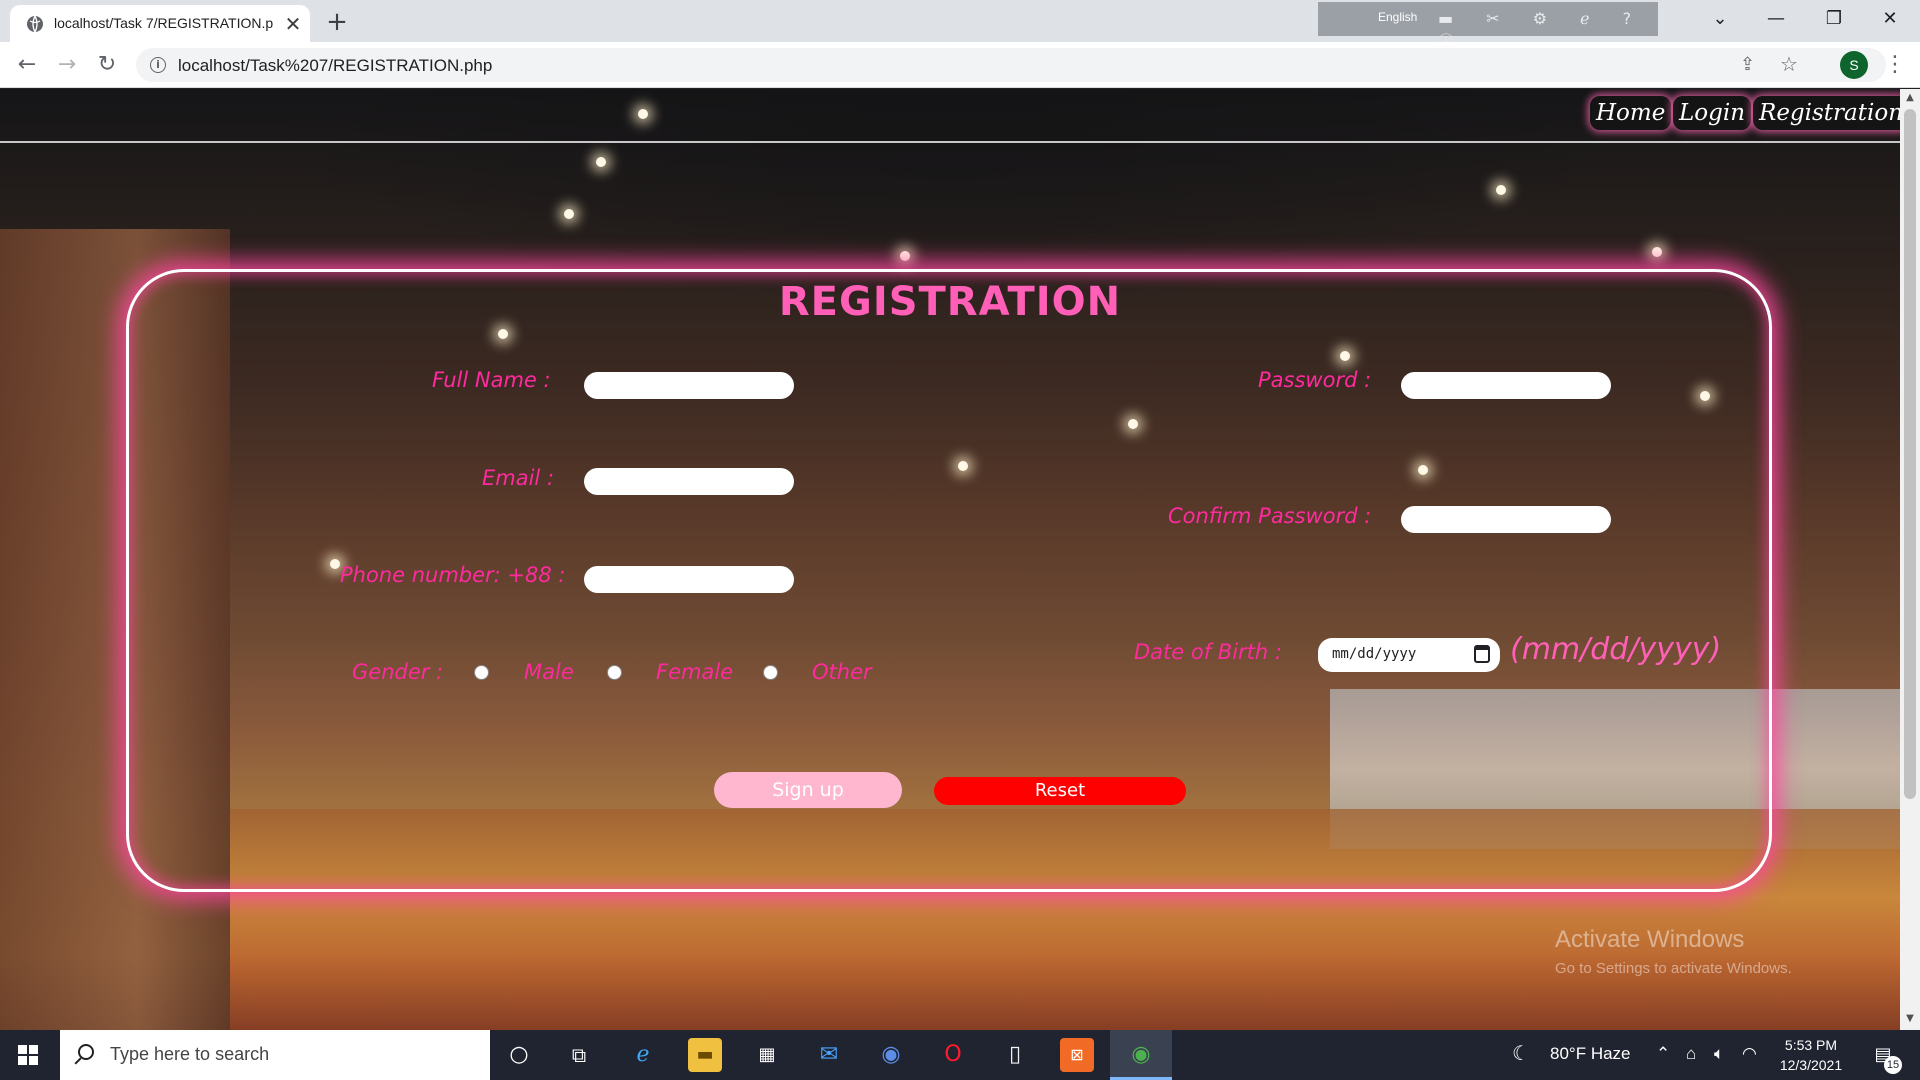 The width and height of the screenshot is (1920, 1080). I want to click on weather-text: 80°F Haze, so click(1590, 1054).